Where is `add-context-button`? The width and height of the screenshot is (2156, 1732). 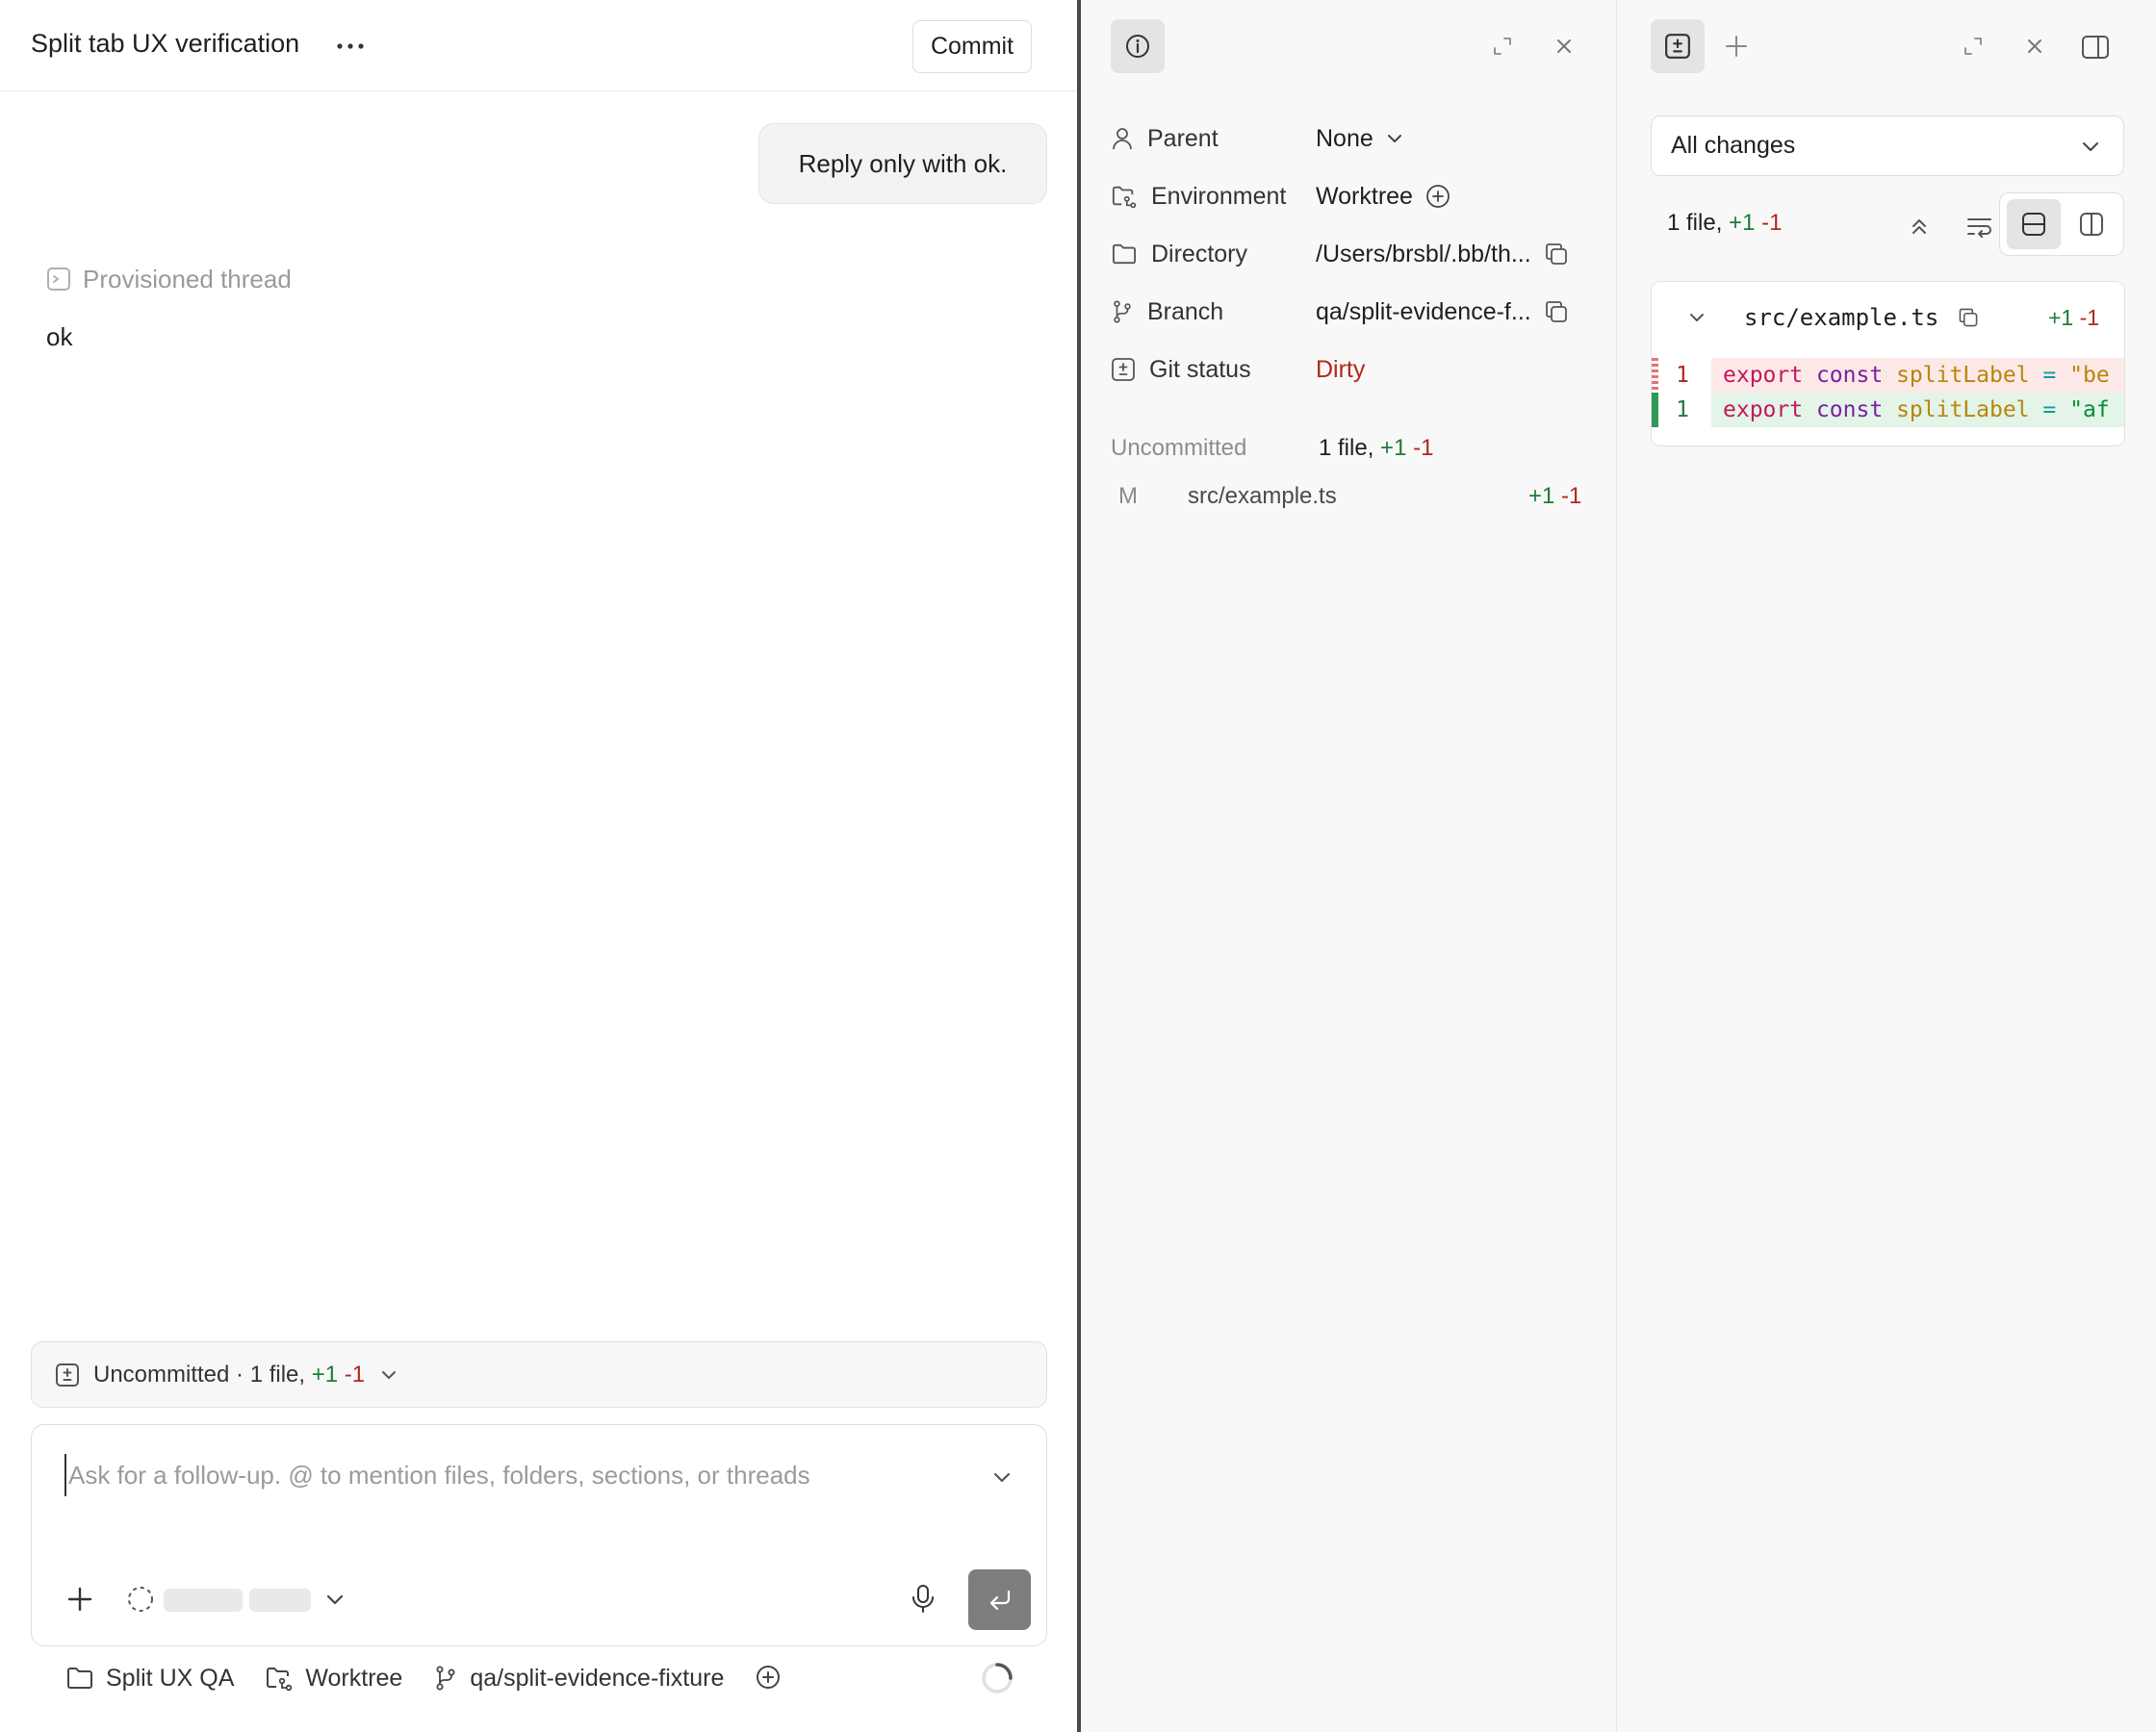
add-context-button is located at coordinates (768, 1678).